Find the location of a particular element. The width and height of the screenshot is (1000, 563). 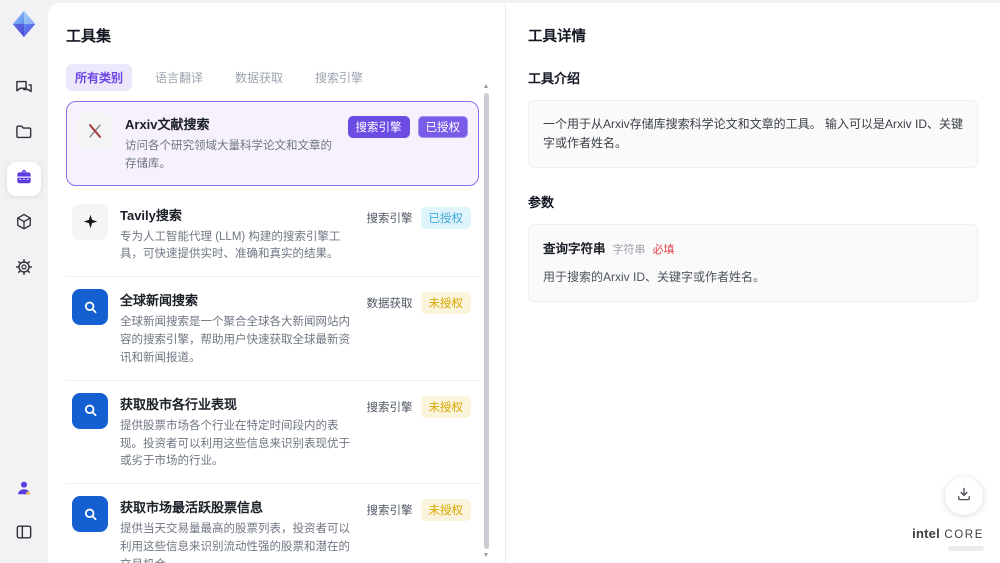

toolbox-icon is located at coordinates (24, 179).